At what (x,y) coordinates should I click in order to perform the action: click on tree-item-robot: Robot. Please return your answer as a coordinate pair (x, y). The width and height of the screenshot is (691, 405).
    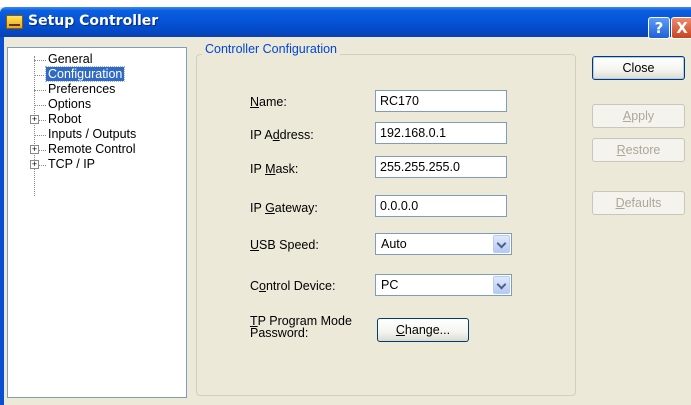
    Looking at the image, I should click on (64, 119).